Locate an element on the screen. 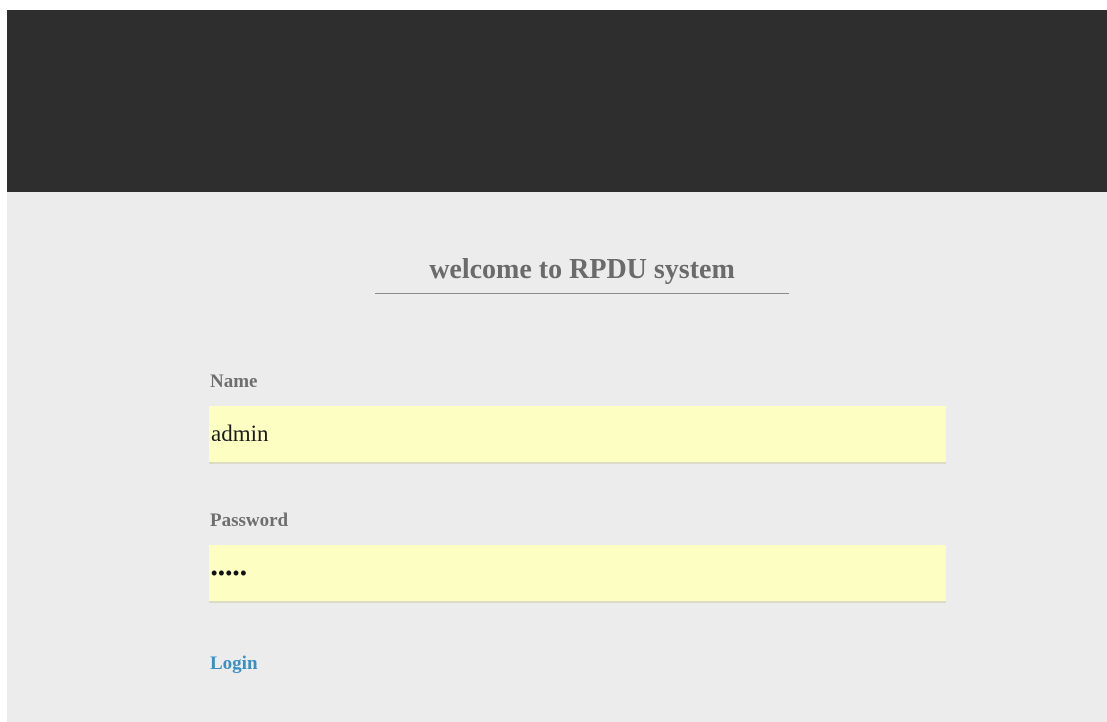  password-input is located at coordinates (577, 574).